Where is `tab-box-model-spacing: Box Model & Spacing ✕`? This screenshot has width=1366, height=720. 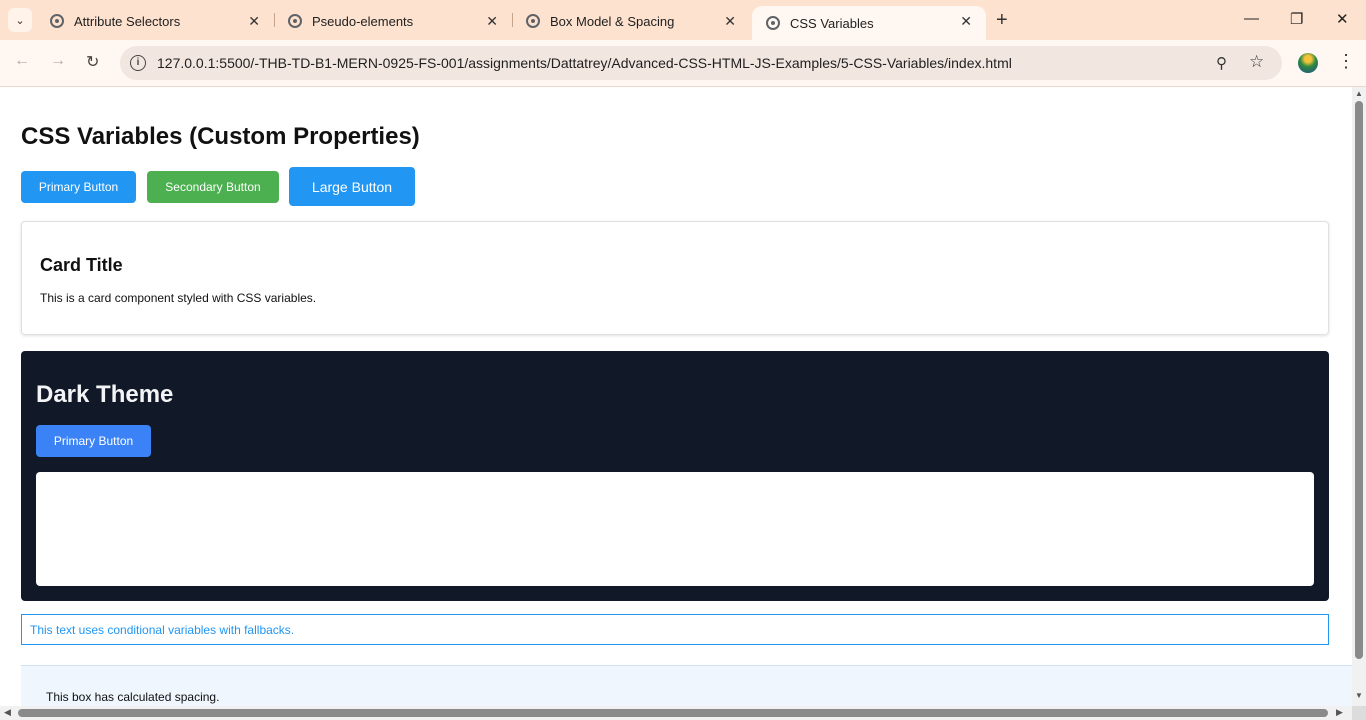 tab-box-model-spacing: Box Model & Spacing ✕ is located at coordinates (631, 21).